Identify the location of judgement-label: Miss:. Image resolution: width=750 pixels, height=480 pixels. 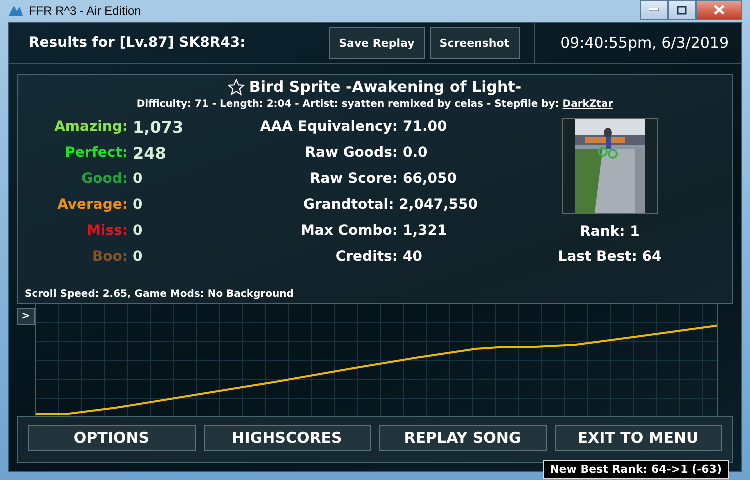
(107, 231).